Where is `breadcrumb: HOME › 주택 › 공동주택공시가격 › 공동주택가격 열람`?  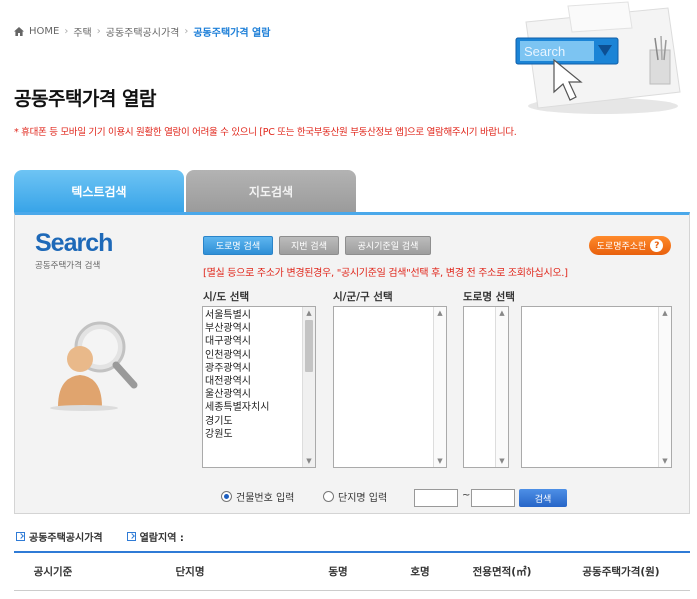 breadcrumb: HOME › 주택 › 공동주택공시가격 › 공동주택가격 열람 is located at coordinates (142, 31).